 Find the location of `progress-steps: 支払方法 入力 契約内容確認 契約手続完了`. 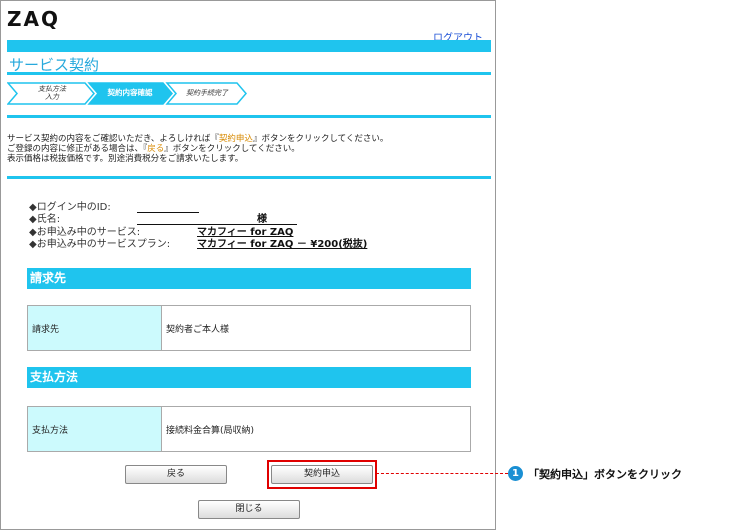

progress-steps: 支払方法 入力 契約内容確認 契約手続完了 is located at coordinates (127, 93).